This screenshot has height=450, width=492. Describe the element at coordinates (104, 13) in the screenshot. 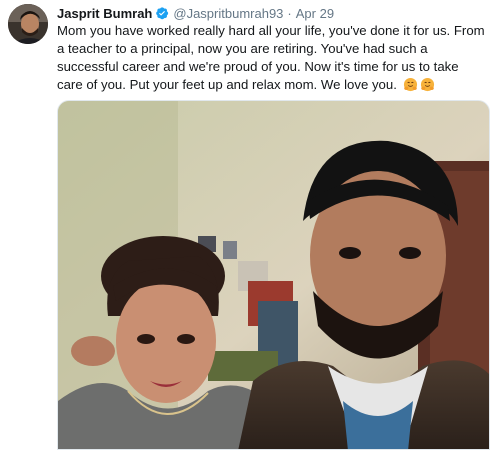

I see `author-name: Jasprit Bumrah` at that location.